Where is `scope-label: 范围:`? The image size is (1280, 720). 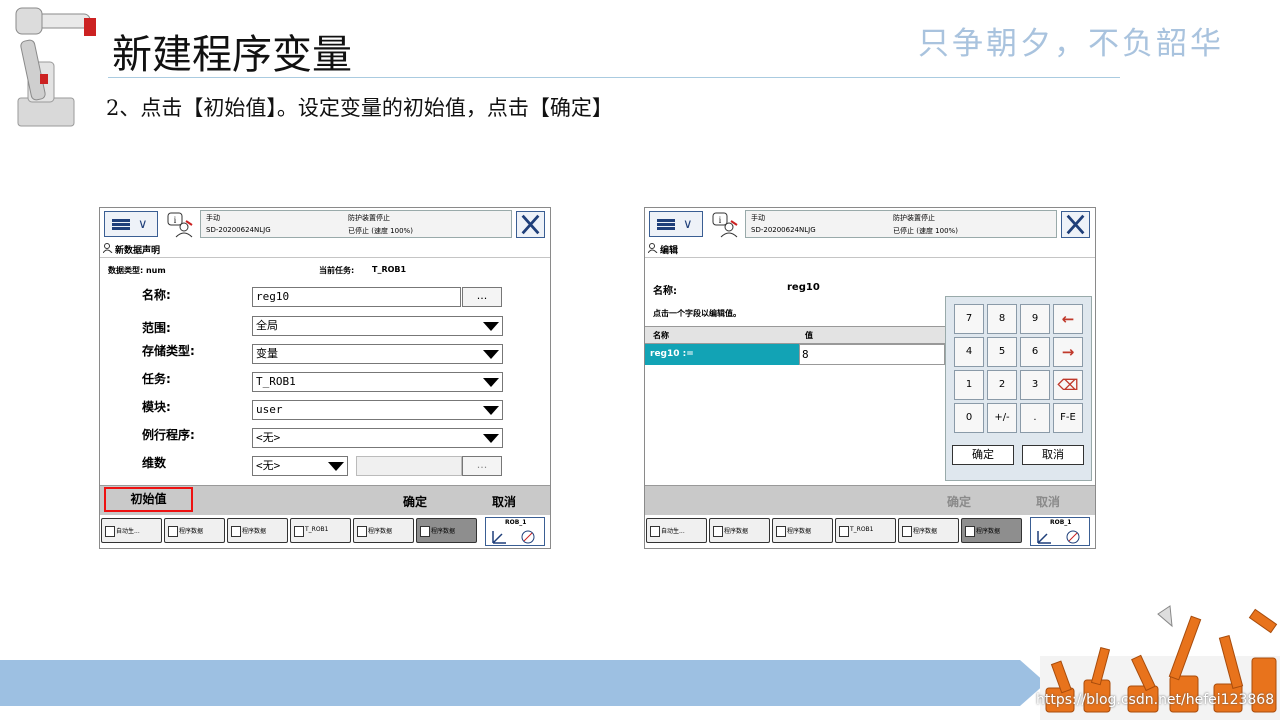 scope-label: 范围: is located at coordinates (156, 328).